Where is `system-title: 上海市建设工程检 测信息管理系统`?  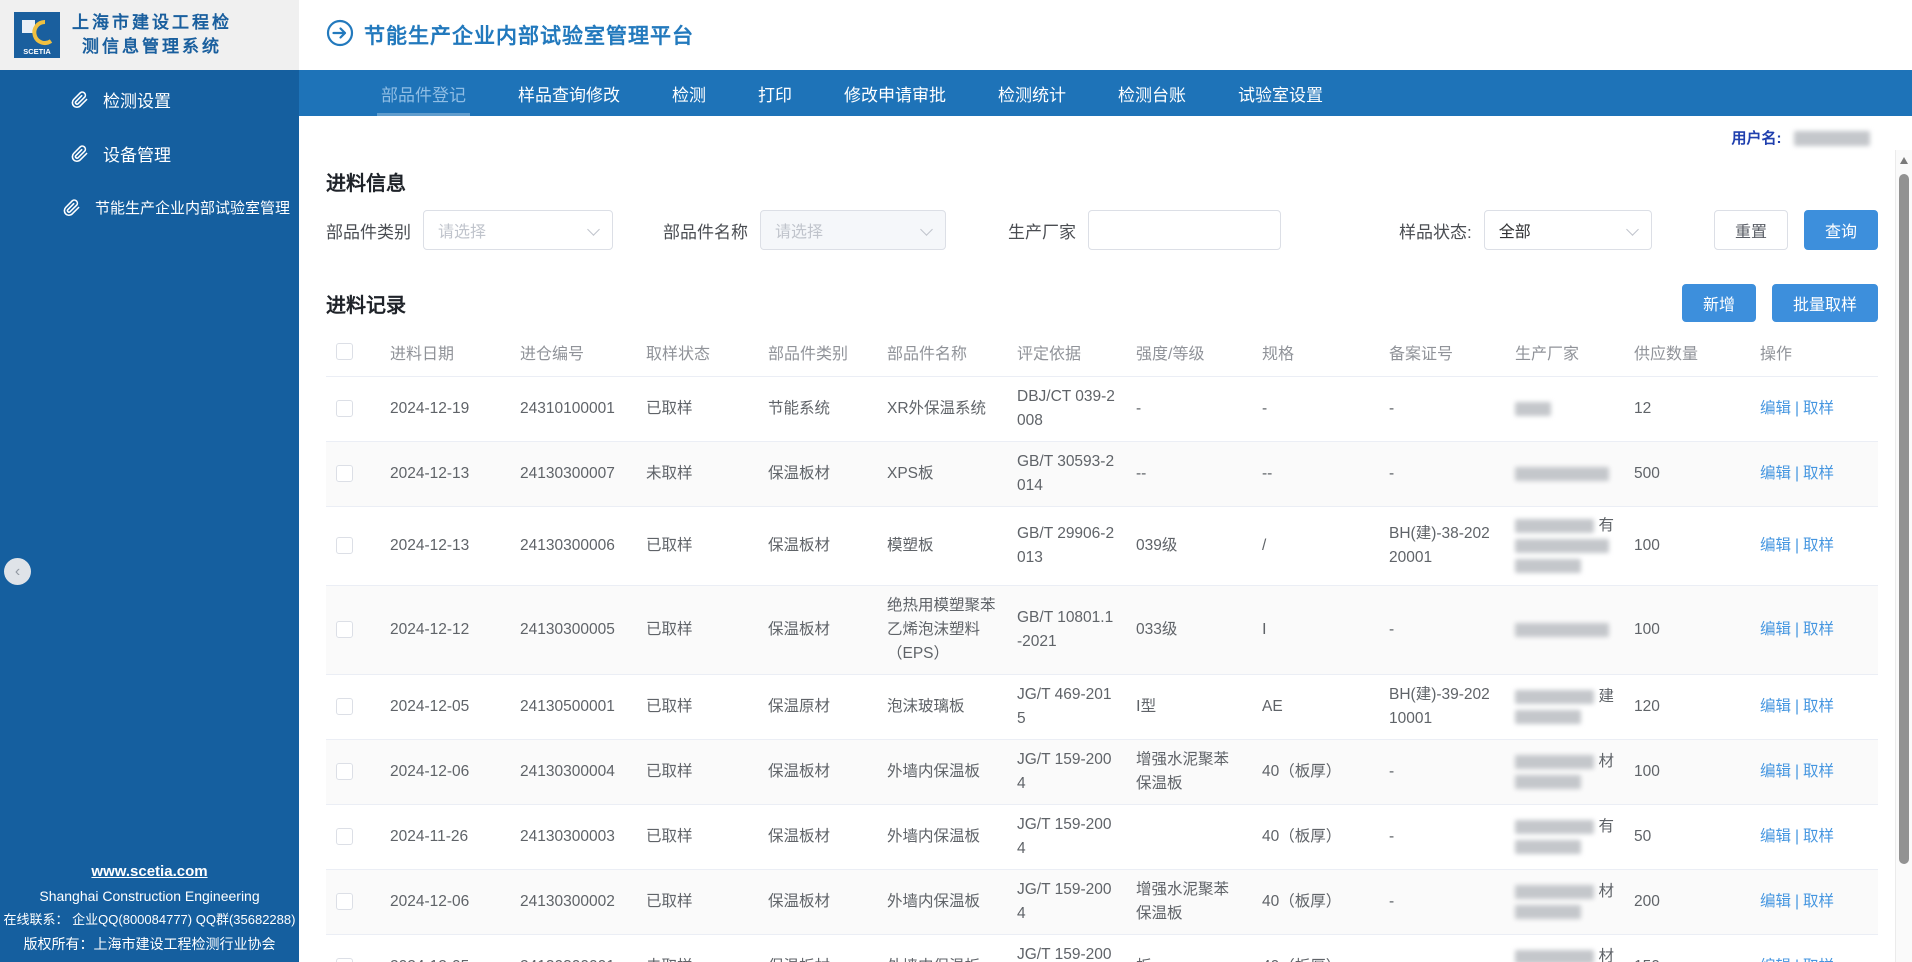 system-title: 上海市建设工程检 测信息管理系统 is located at coordinates (152, 34).